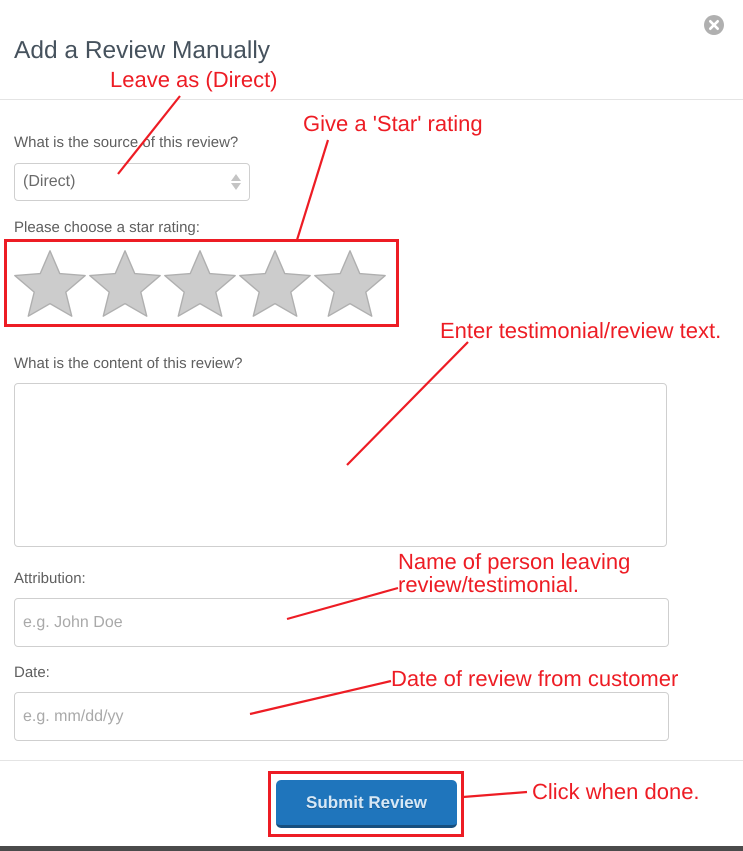 This screenshot has width=743, height=851. Describe the element at coordinates (341, 716) in the screenshot. I see `text-input-field: e.g. mm/dd/yy` at that location.